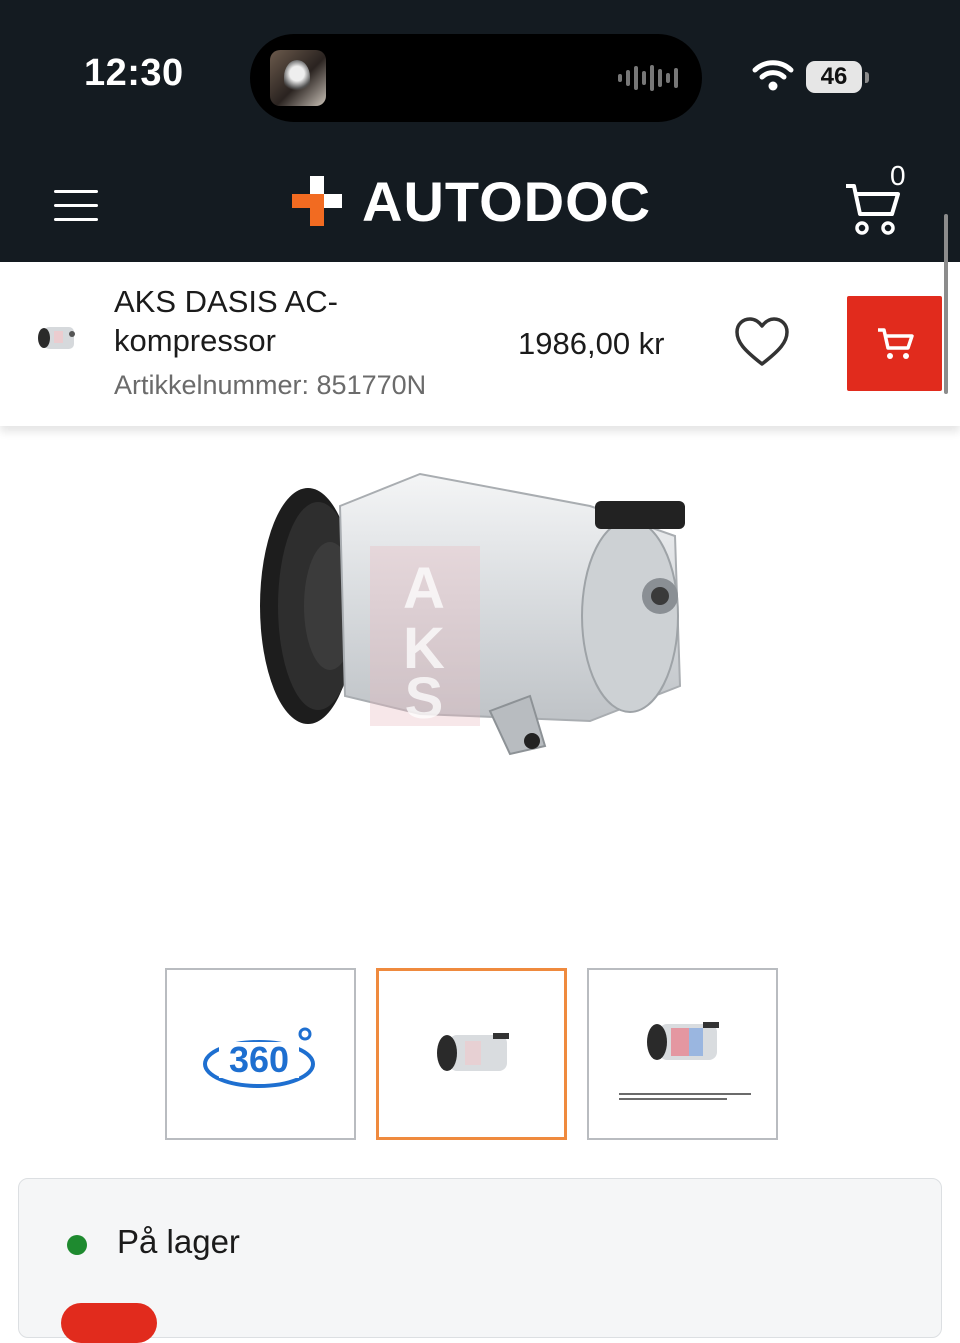 The image size is (960, 1343). I want to click on dynamic-island, so click(476, 78).